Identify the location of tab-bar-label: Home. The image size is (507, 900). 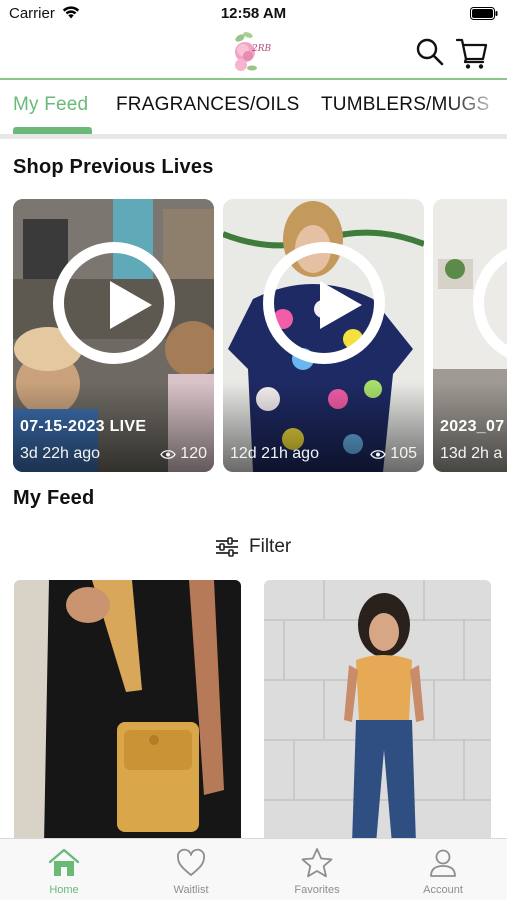
(64, 890).